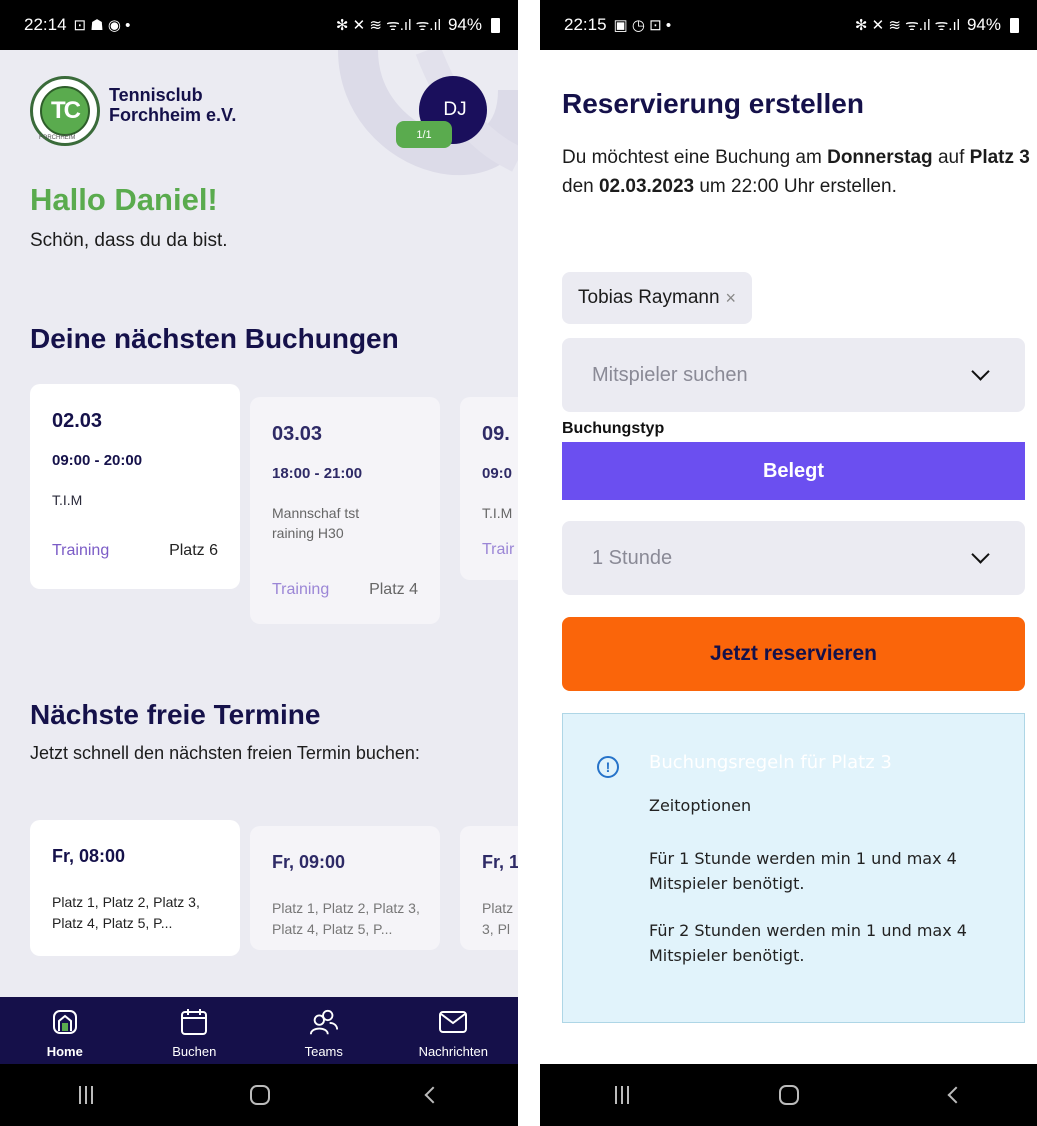 This screenshot has width=1037, height=1126. I want to click on info-icon: !, so click(608, 767).